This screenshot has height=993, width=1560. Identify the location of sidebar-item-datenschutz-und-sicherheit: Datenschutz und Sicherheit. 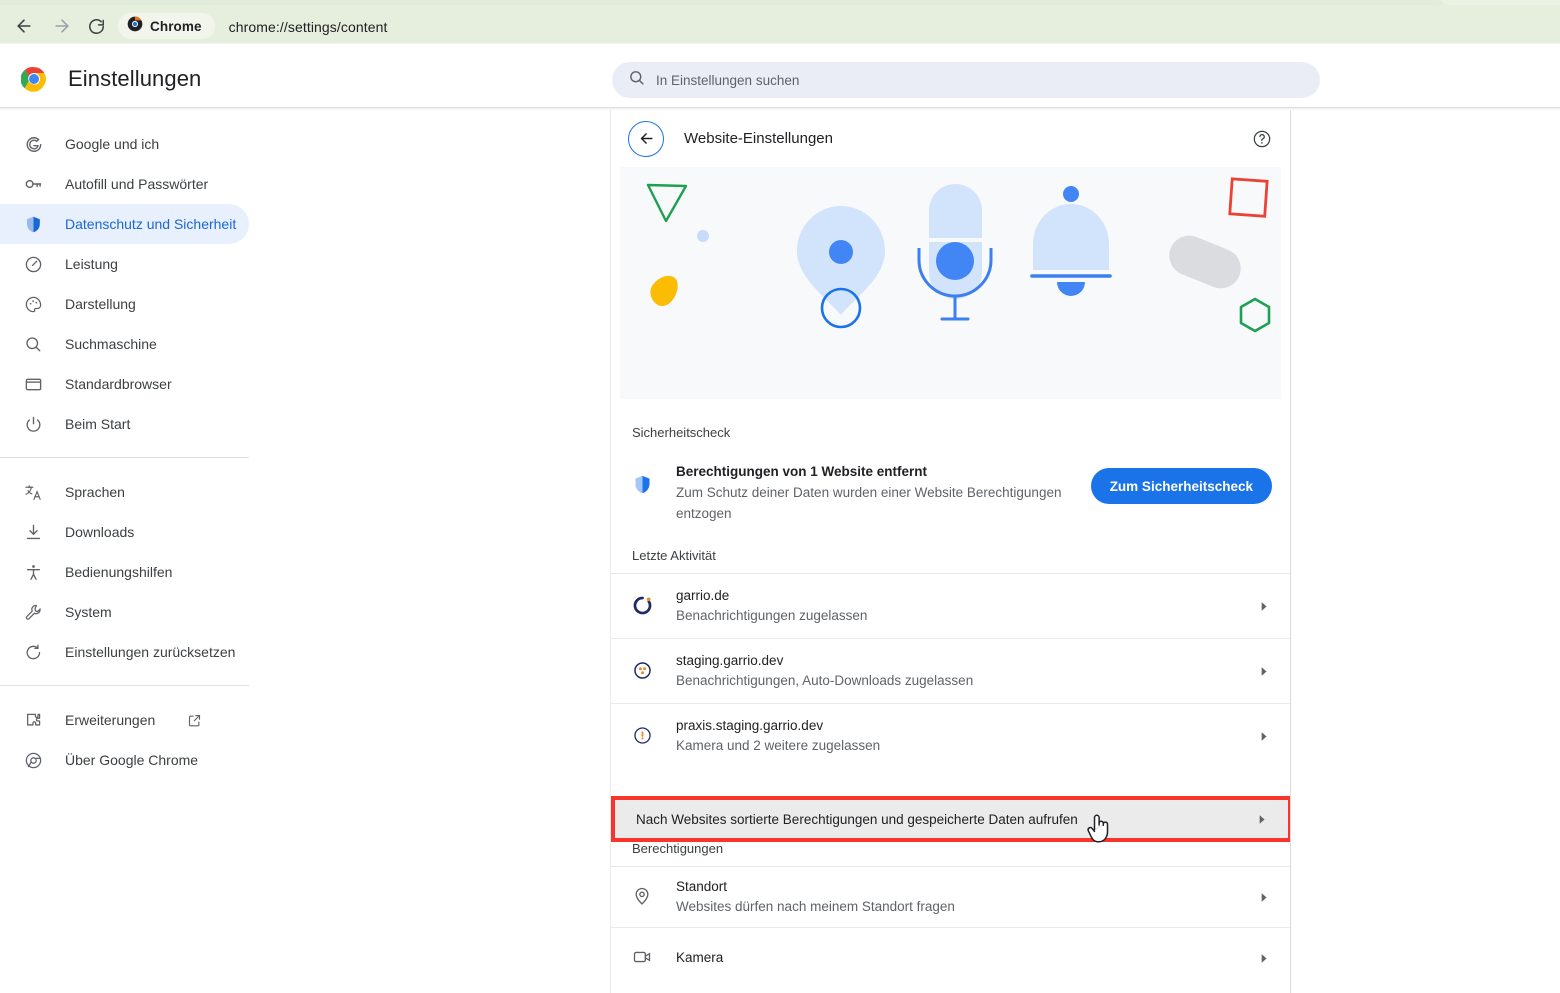
(124, 224).